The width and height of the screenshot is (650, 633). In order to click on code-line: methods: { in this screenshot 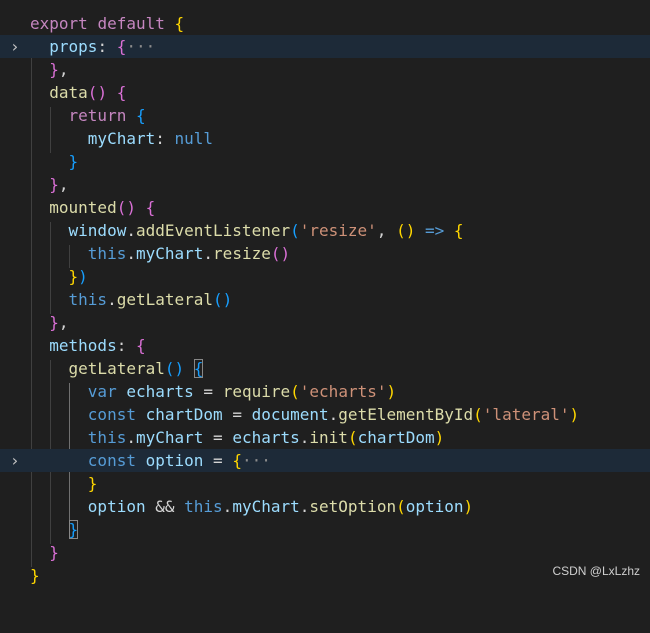, I will do `click(325, 345)`.